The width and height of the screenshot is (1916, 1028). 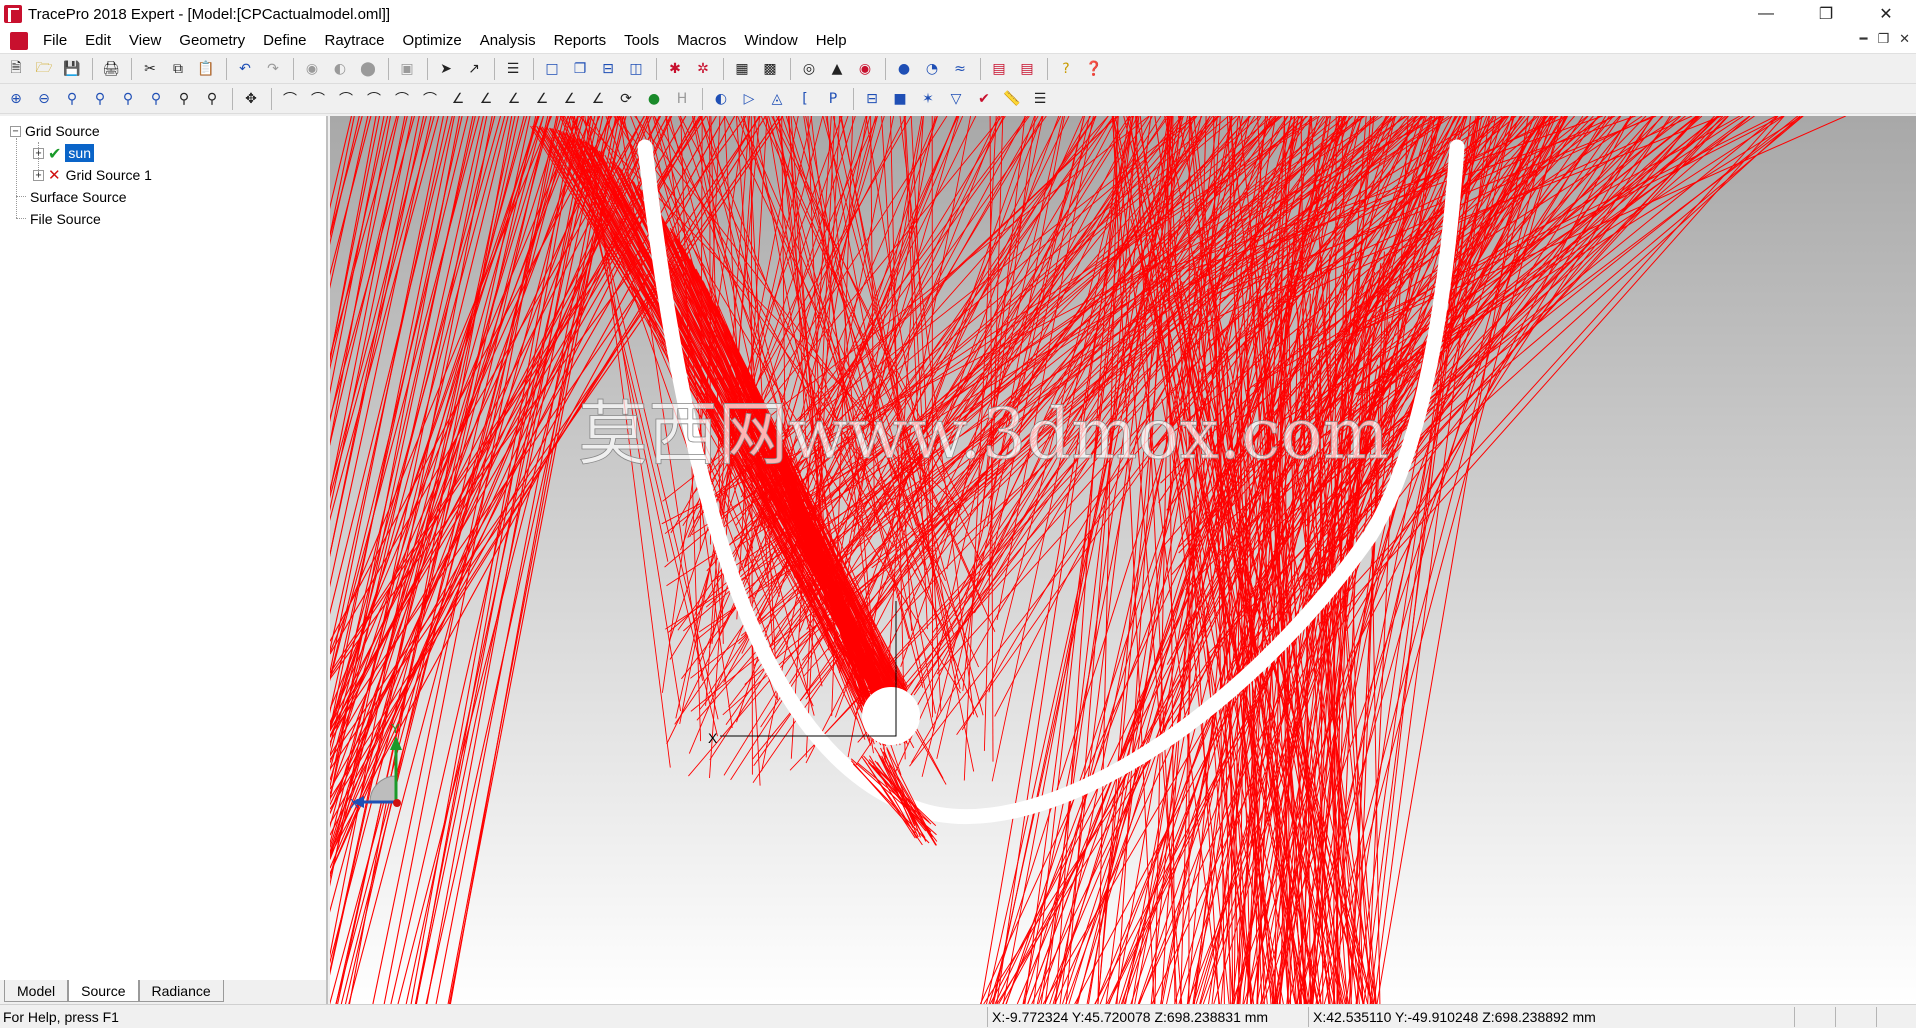 What do you see at coordinates (999, 69) in the screenshot?
I see `srt-button: ▤` at bounding box center [999, 69].